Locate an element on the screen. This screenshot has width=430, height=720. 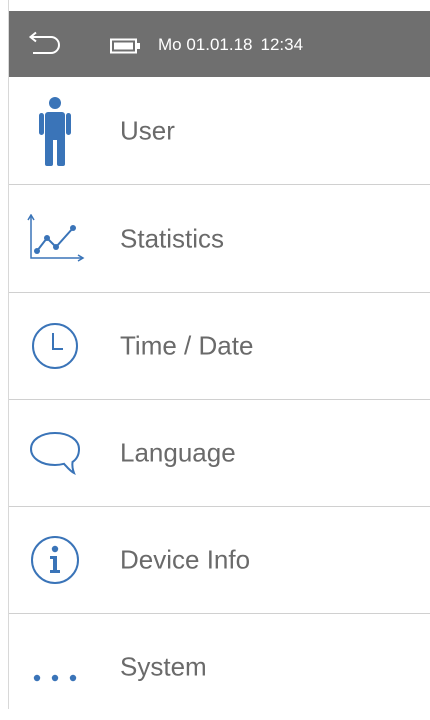
menu-item-time-date: Time / Date is located at coordinates (219, 346).